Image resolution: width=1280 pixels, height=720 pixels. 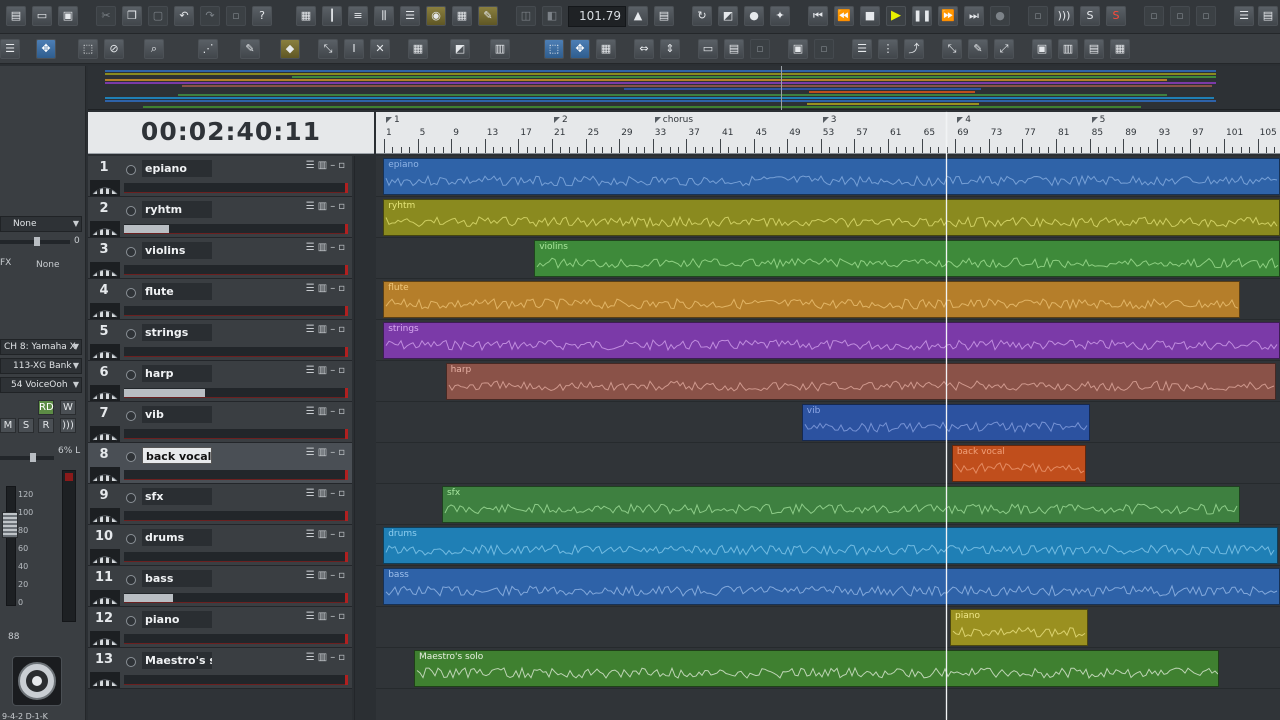 What do you see at coordinates (728, 16) in the screenshot?
I see `punch-icon: ◩` at bounding box center [728, 16].